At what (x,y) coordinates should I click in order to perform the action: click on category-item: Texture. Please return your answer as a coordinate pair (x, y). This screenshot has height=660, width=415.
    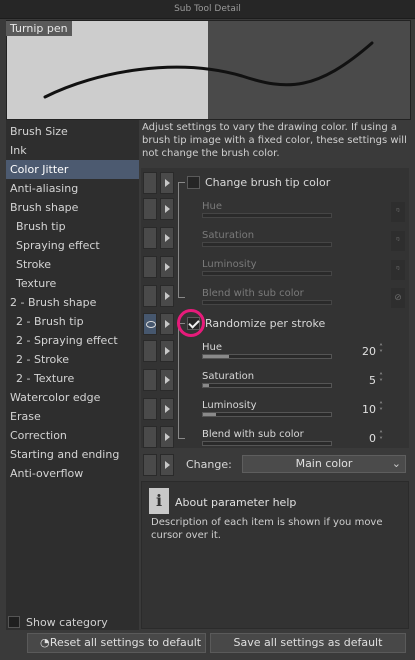
    Looking at the image, I should click on (72, 283).